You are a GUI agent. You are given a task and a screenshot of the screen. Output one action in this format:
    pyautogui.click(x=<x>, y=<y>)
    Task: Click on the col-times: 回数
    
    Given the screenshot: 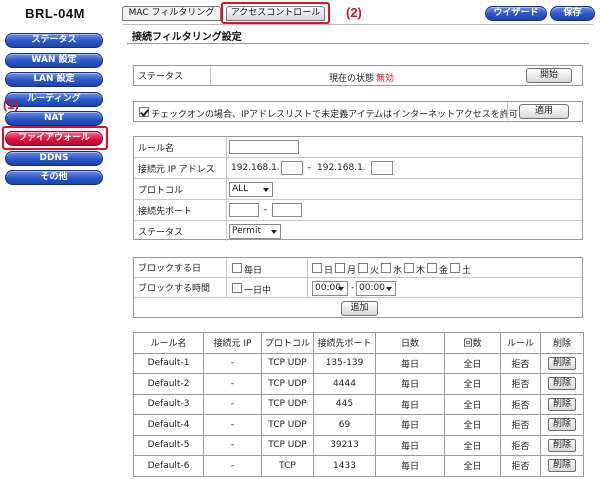 What is the action you would take?
    pyautogui.click(x=472, y=343)
    